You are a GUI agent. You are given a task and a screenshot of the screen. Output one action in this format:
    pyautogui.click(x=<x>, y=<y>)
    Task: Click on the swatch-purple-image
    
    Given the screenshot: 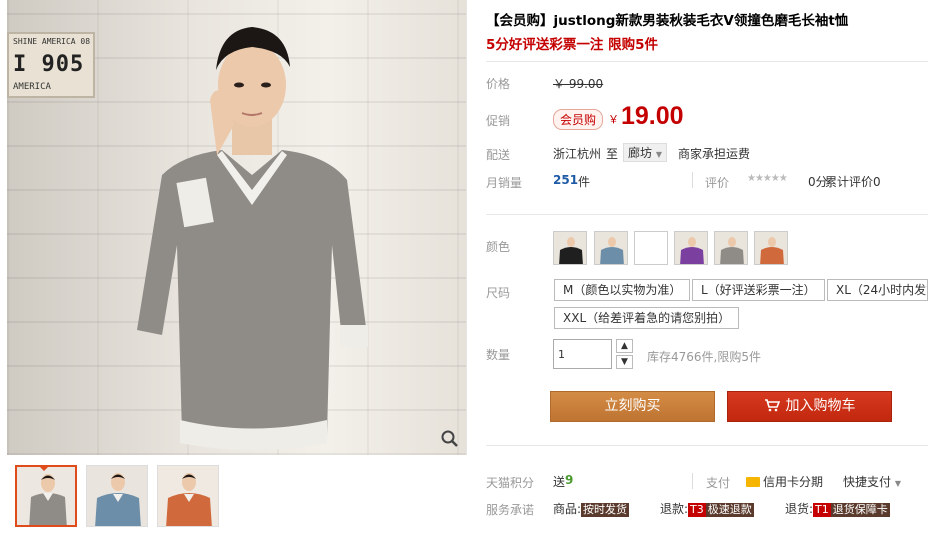 What is the action you would take?
    pyautogui.click(x=691, y=248)
    